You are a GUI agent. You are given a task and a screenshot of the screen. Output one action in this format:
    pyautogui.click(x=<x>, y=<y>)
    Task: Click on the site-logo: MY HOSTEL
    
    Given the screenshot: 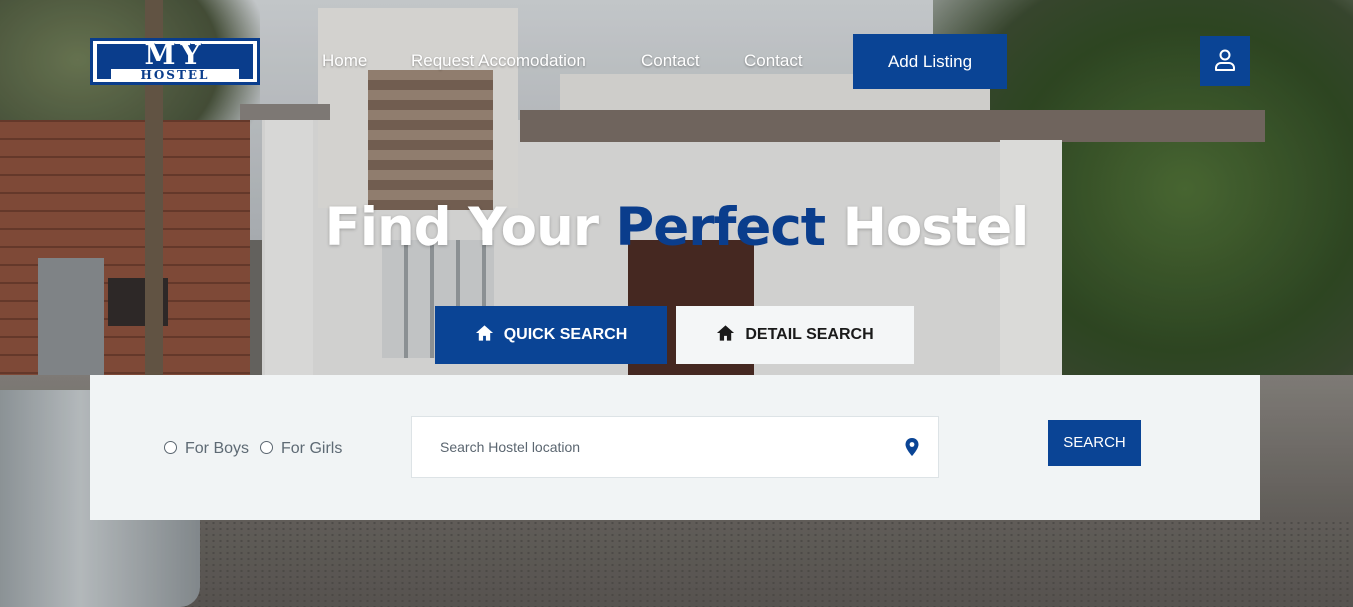 What is the action you would take?
    pyautogui.click(x=175, y=61)
    